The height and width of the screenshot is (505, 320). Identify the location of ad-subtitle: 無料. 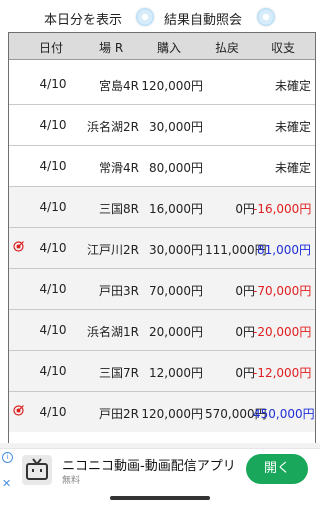
(71, 481).